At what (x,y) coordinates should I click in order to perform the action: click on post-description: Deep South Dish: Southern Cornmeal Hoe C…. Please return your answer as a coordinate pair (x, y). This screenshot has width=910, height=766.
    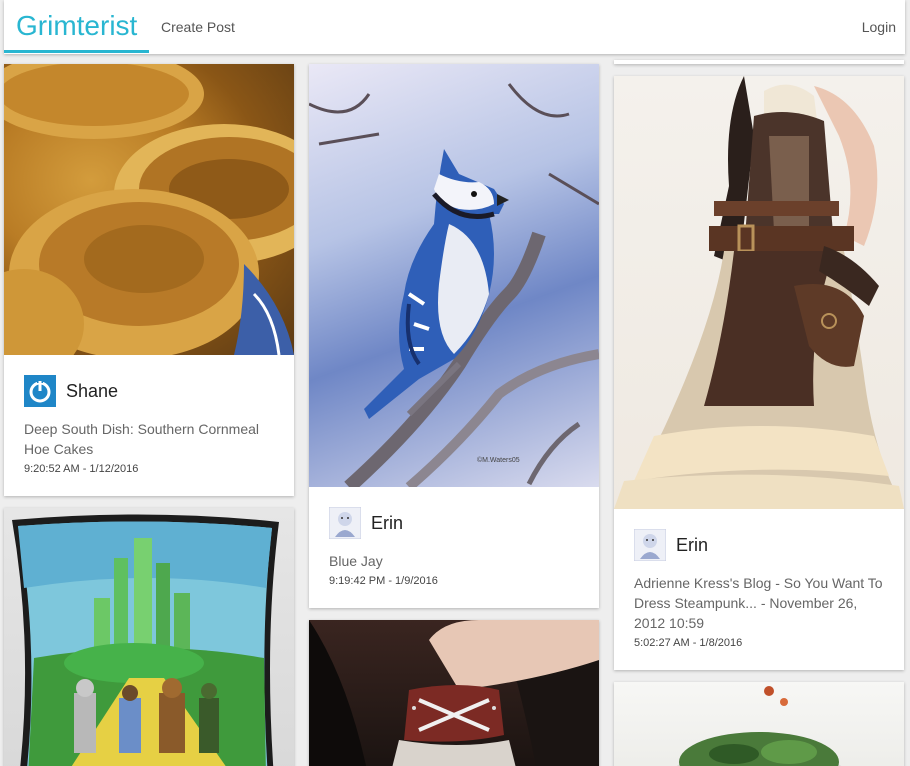
    Looking at the image, I should click on (142, 439).